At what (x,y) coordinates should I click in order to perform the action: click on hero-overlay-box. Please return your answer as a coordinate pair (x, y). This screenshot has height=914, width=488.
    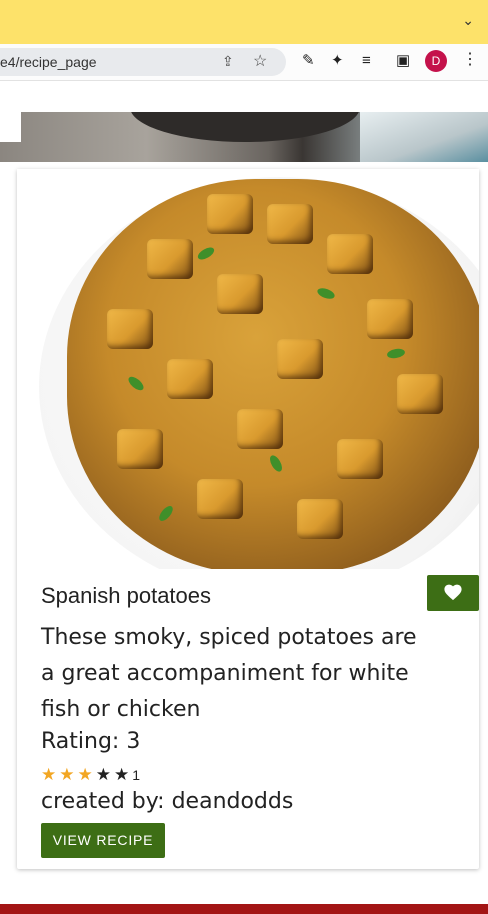
    Looking at the image, I should click on (10, 127).